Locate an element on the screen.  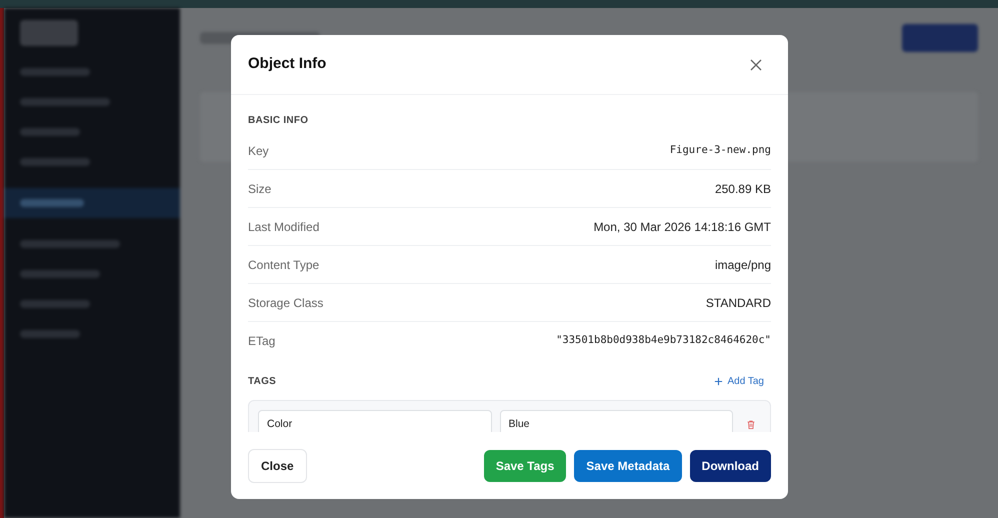
close-icon is located at coordinates (756, 65).